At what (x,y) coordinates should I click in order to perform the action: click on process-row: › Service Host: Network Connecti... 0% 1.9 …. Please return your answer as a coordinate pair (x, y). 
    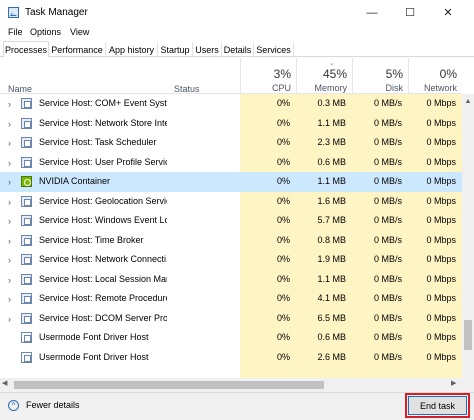
    Looking at the image, I should click on (231, 260).